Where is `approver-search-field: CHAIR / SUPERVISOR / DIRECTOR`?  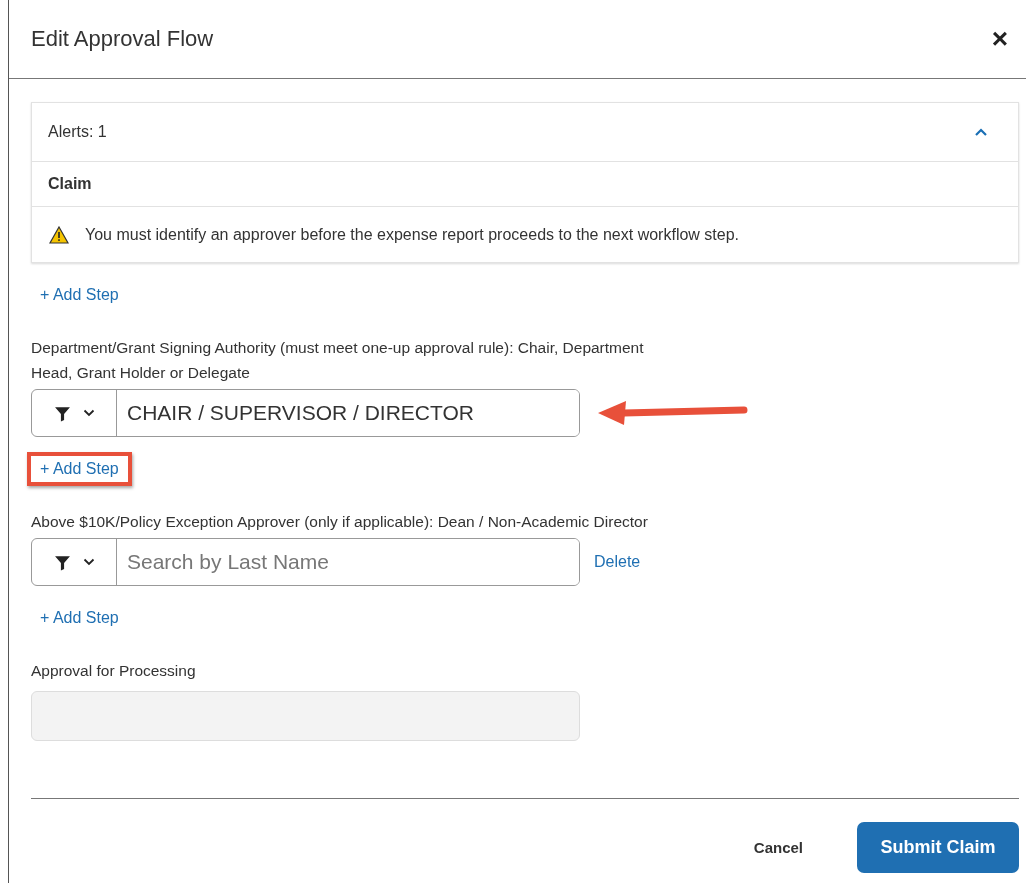 approver-search-field: CHAIR / SUPERVISOR / DIRECTOR is located at coordinates (305, 413).